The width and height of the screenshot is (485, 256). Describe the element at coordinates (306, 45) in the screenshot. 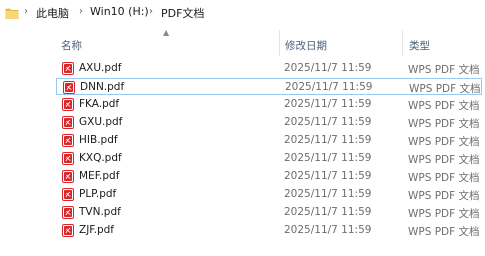

I see `column-header-date: 修改日期` at that location.